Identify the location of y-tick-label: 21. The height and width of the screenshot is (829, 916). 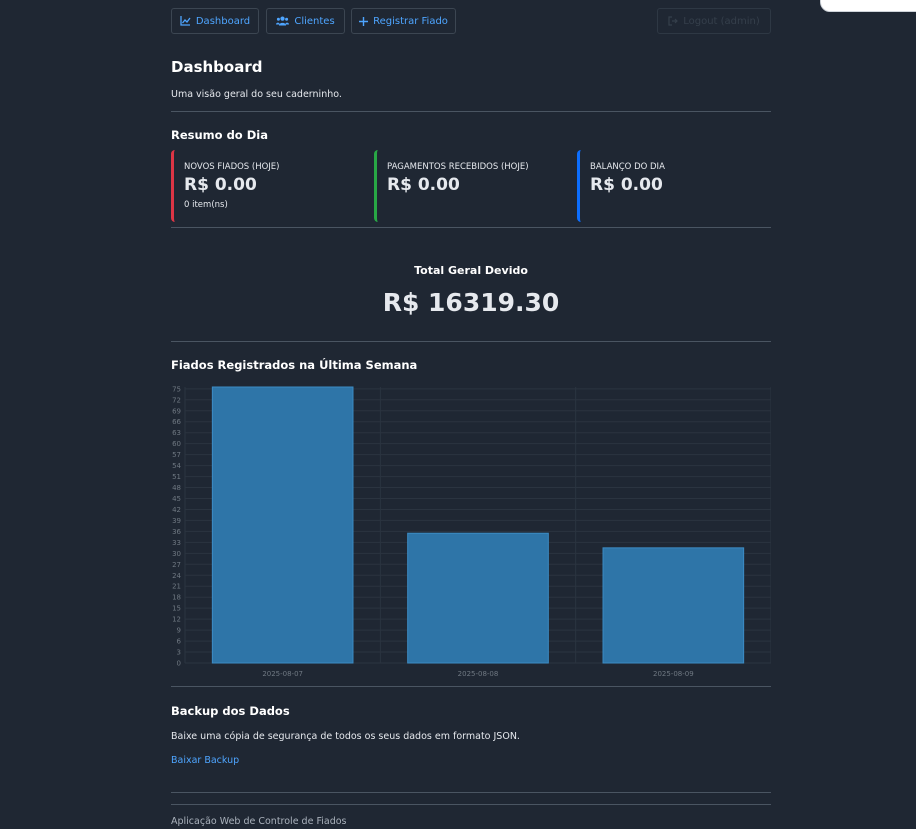
(176, 587).